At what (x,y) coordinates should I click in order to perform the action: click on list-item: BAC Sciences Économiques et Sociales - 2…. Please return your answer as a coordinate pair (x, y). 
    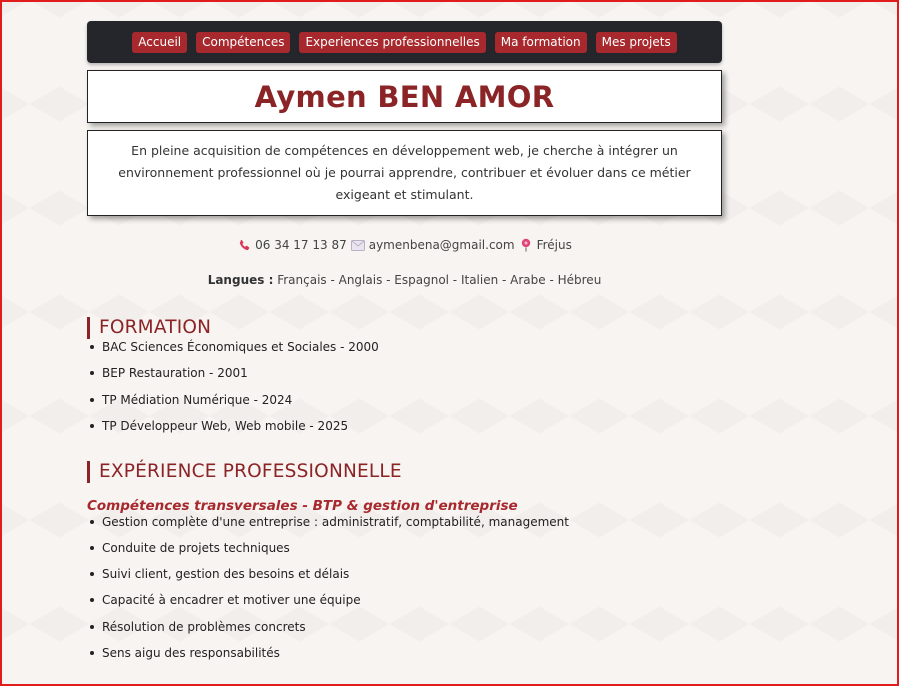
    Looking at the image, I should click on (404, 347).